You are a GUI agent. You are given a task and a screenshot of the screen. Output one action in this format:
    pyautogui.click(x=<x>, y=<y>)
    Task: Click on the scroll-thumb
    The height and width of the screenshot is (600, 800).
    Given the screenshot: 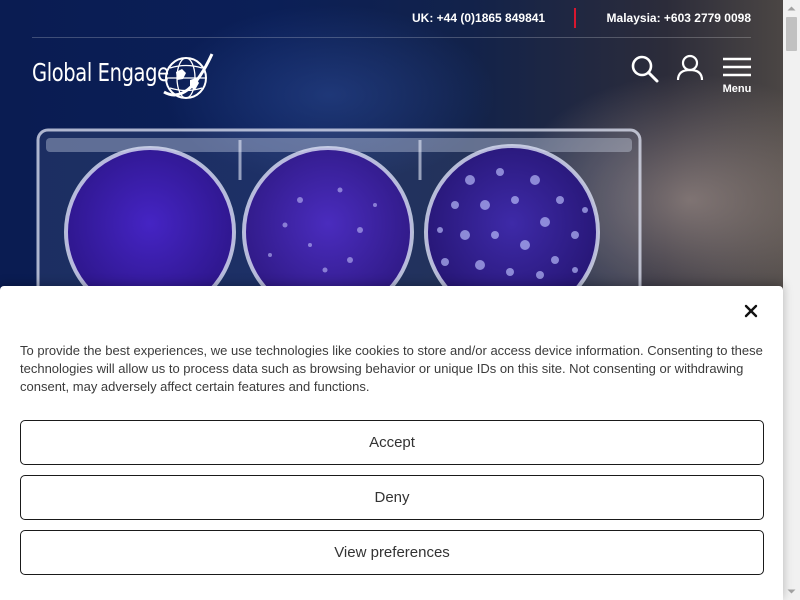 What is the action you would take?
    pyautogui.click(x=791, y=34)
    